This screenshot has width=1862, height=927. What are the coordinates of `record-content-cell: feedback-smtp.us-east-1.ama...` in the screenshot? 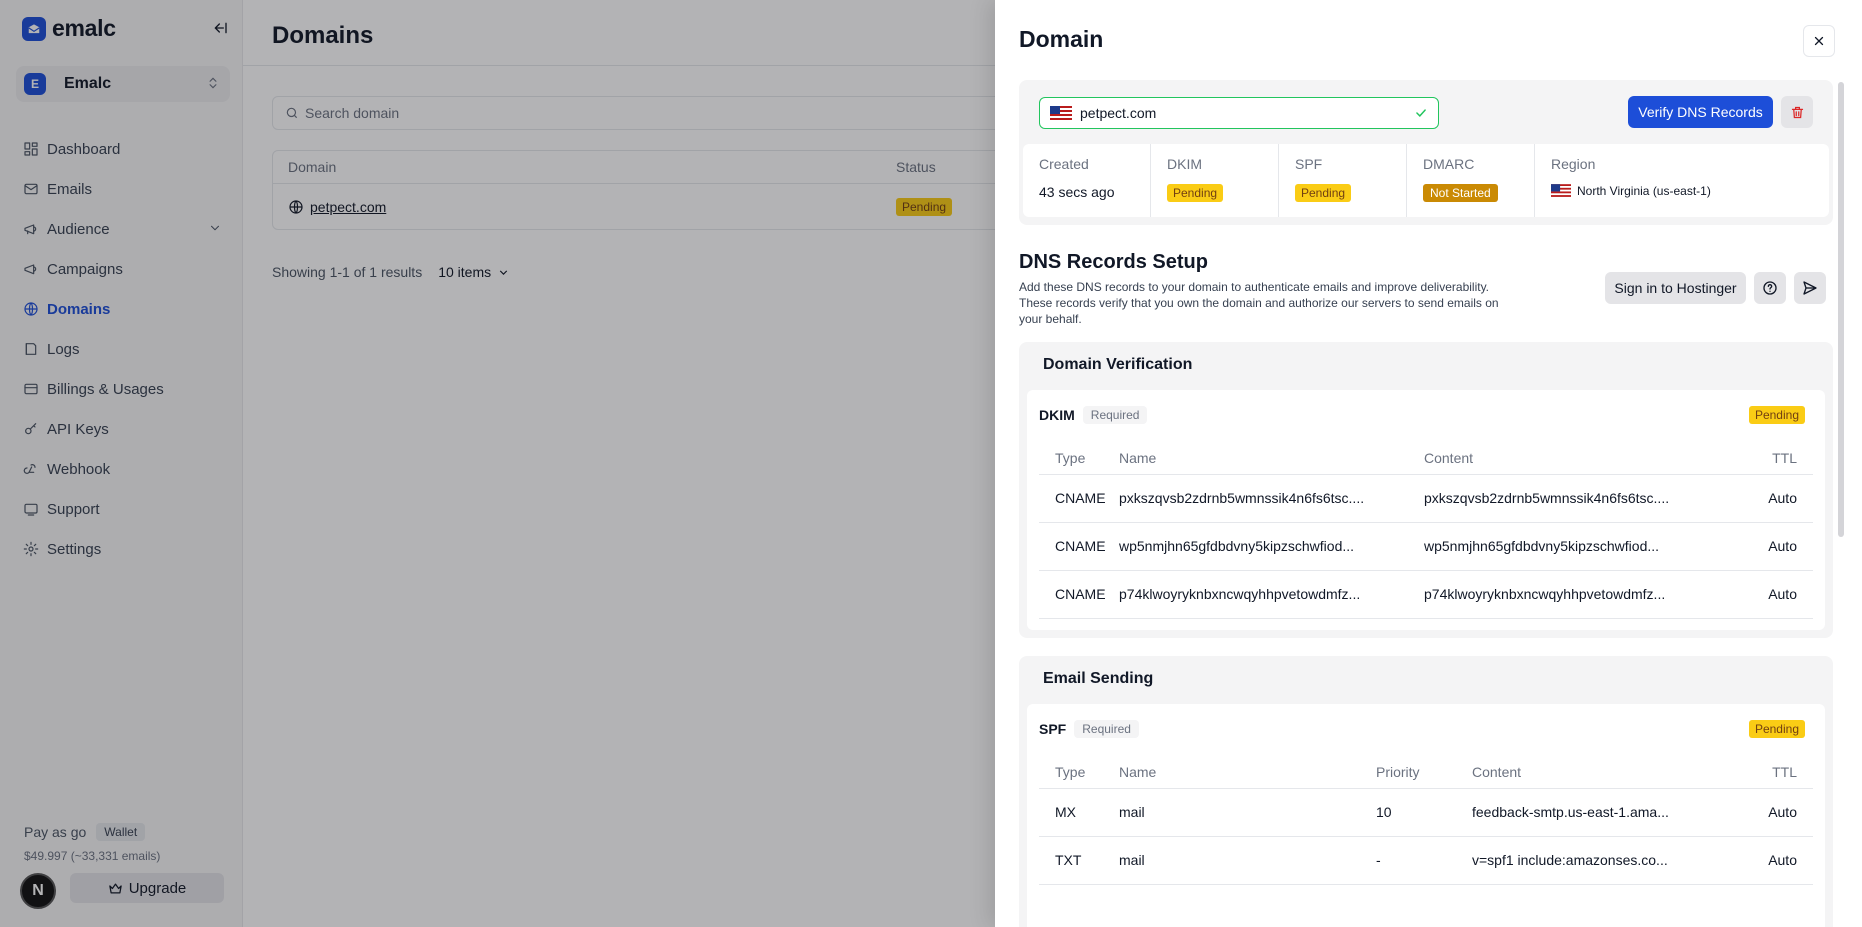 It's located at (1602, 812).